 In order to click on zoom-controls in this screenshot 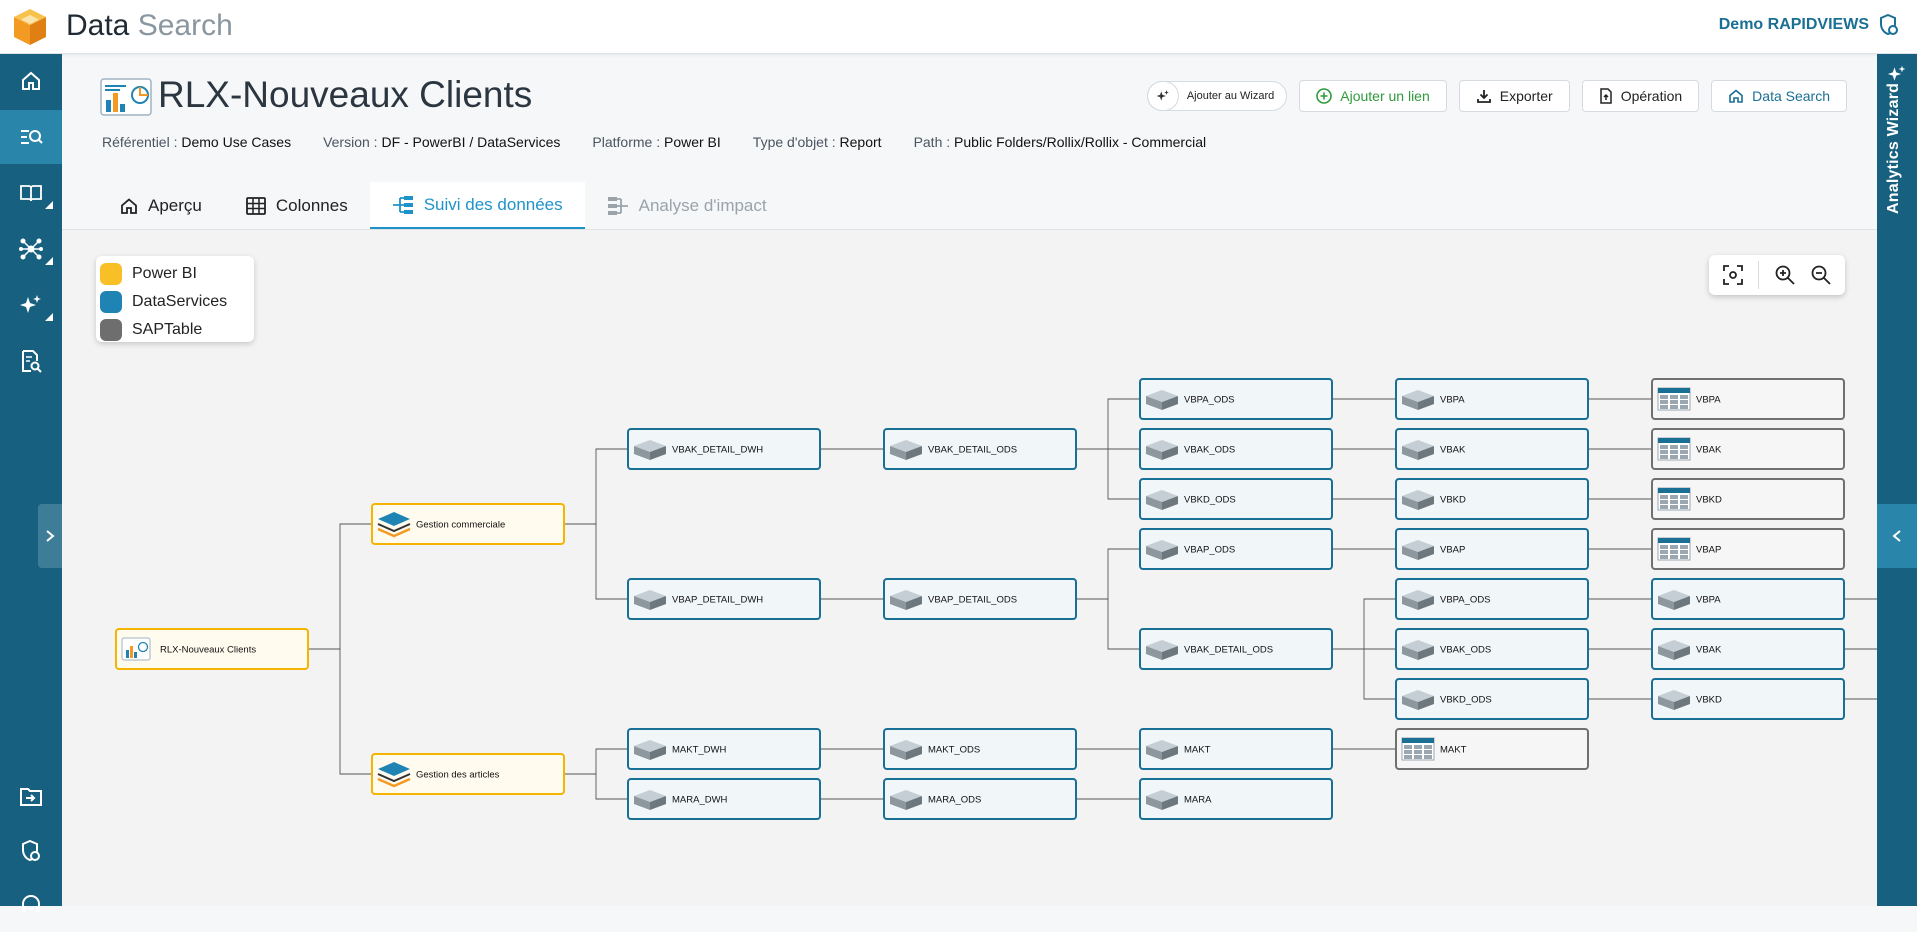, I will do `click(1777, 275)`.